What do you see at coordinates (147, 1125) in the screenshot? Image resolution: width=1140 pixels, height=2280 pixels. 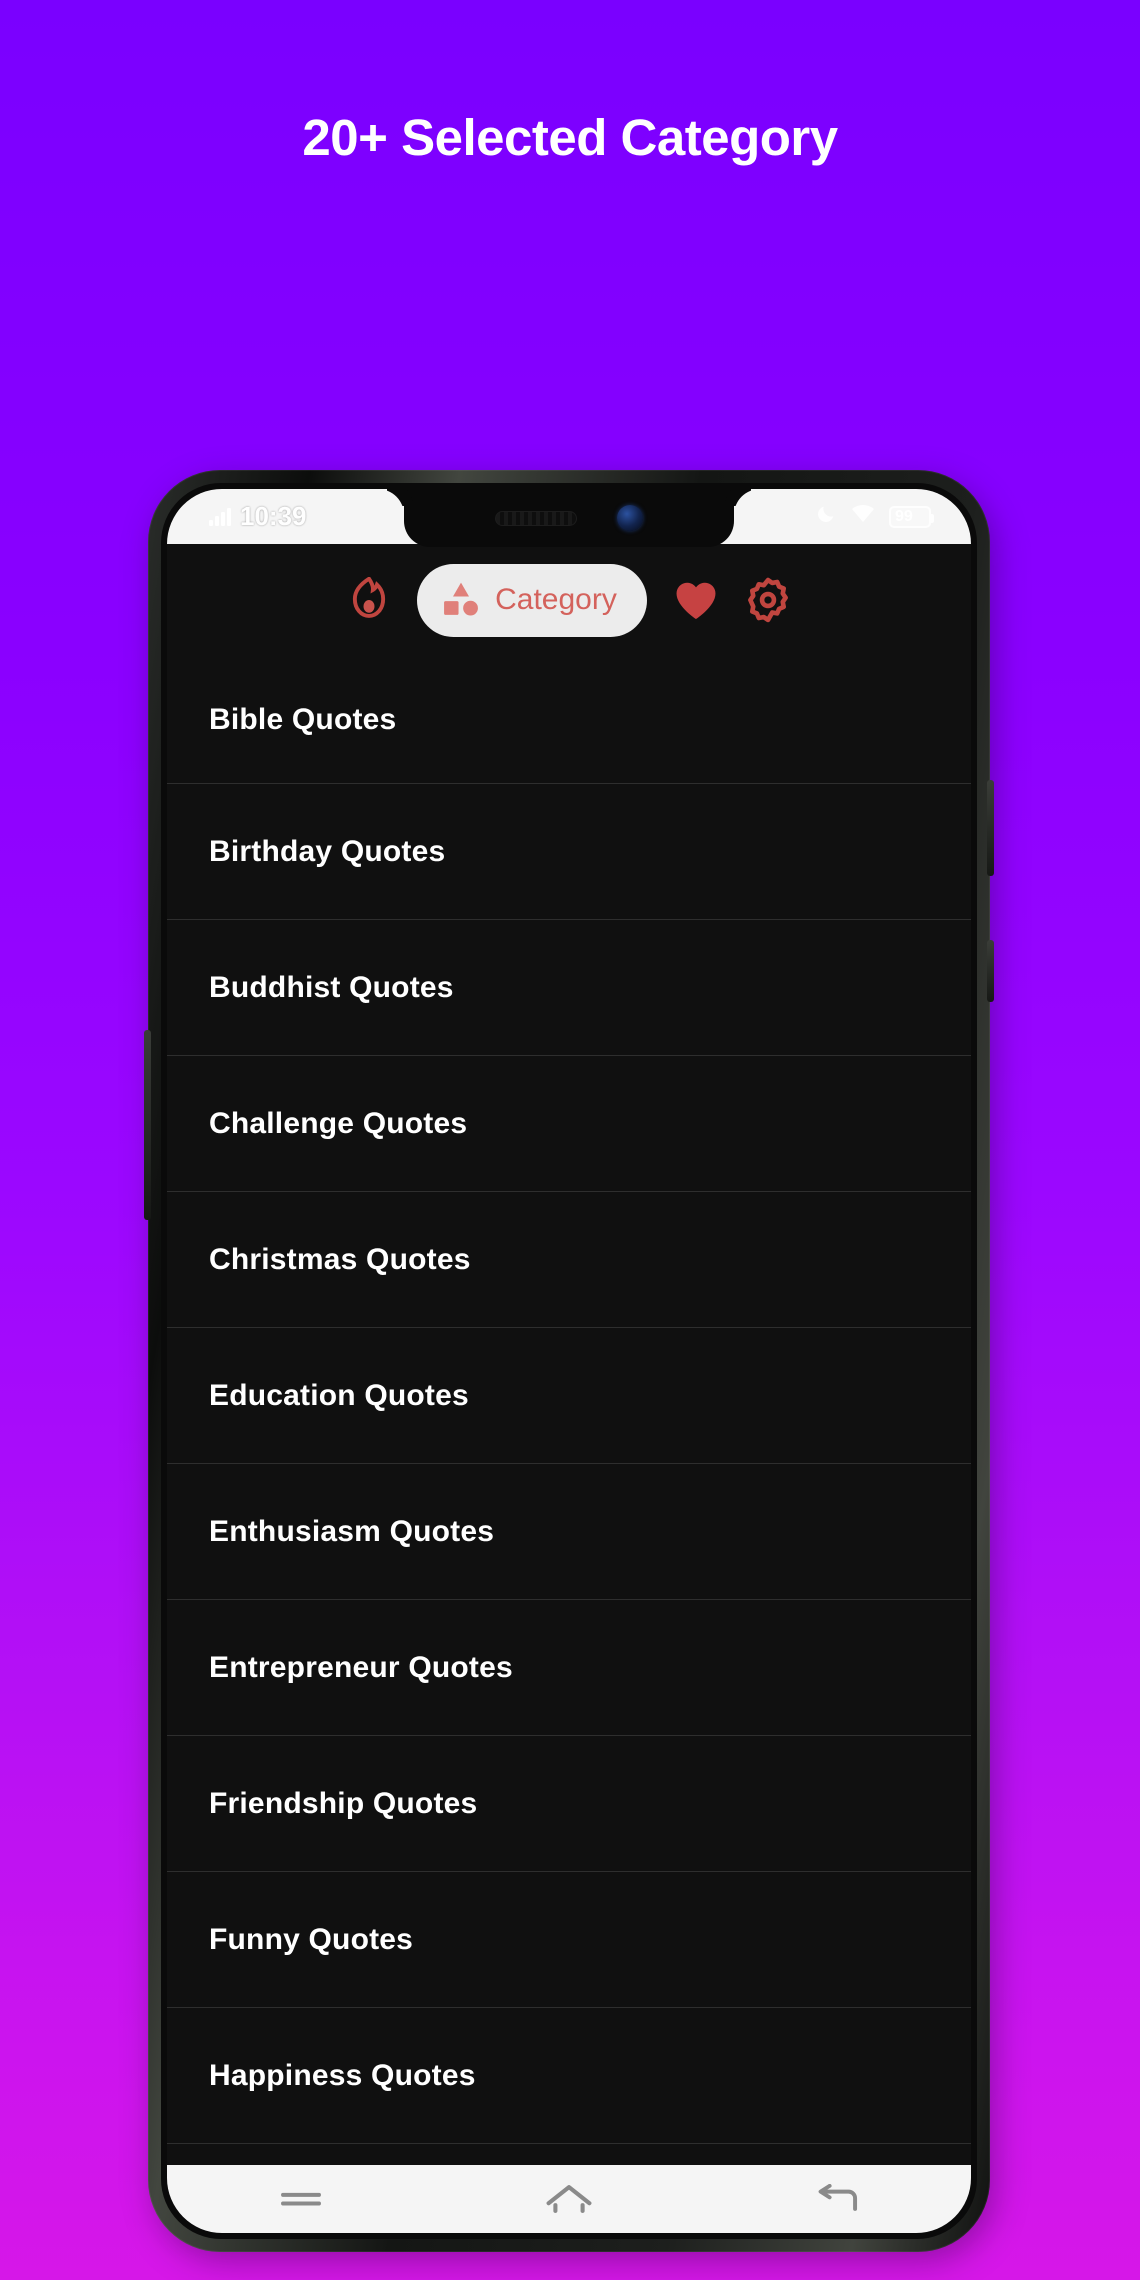 I see `side-button-left` at bounding box center [147, 1125].